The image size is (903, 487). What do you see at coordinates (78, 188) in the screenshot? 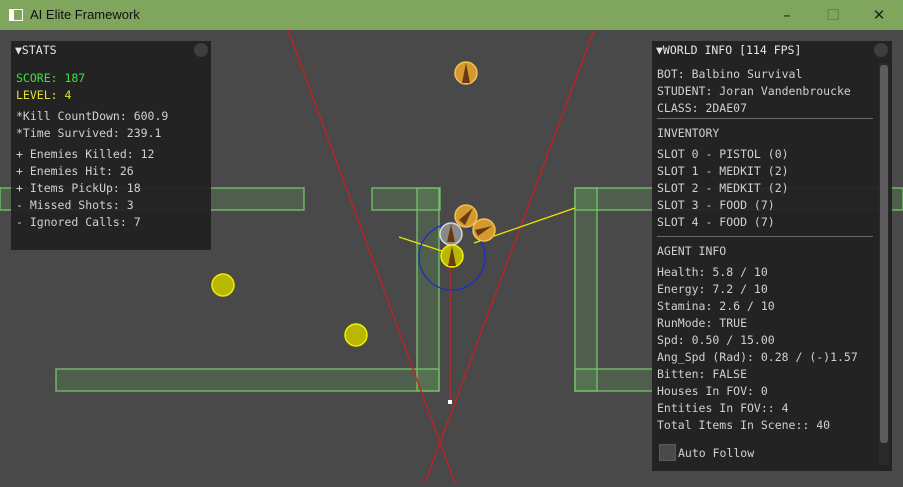
I see `stat-line: + Items PickUp: 18` at bounding box center [78, 188].